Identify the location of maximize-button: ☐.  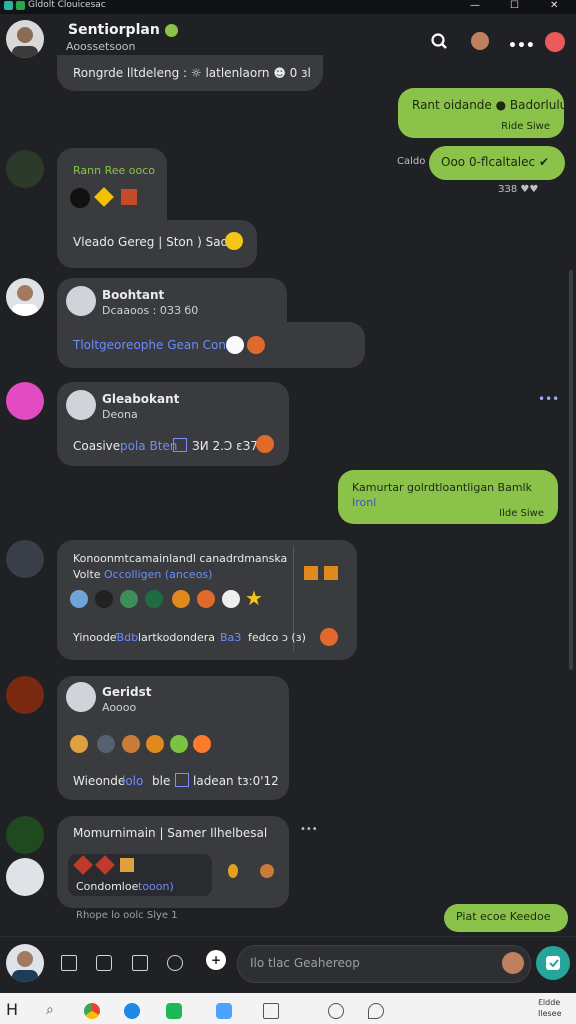
(514, 6).